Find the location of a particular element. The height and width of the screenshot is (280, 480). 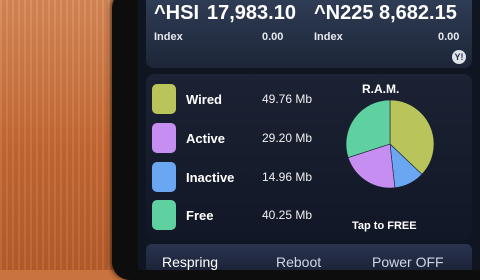

ram-amount: 40.25 Mb is located at coordinates (287, 215).